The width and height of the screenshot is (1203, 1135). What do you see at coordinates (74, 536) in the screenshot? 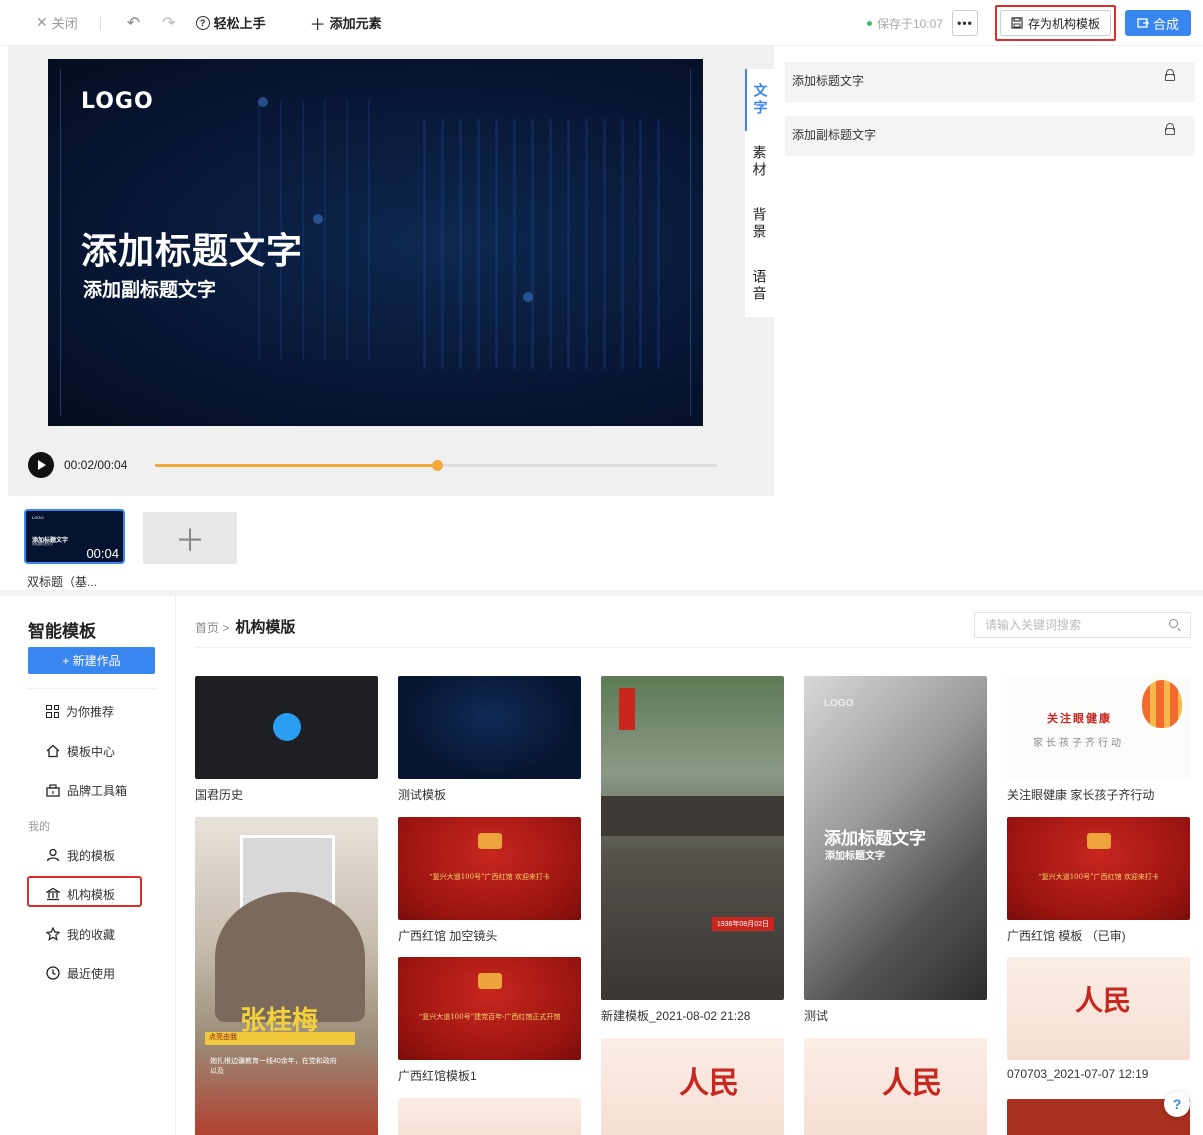
I see `scene-thumbnail: LOGO 添加标题文字 添加副标题文字 00:04` at bounding box center [74, 536].